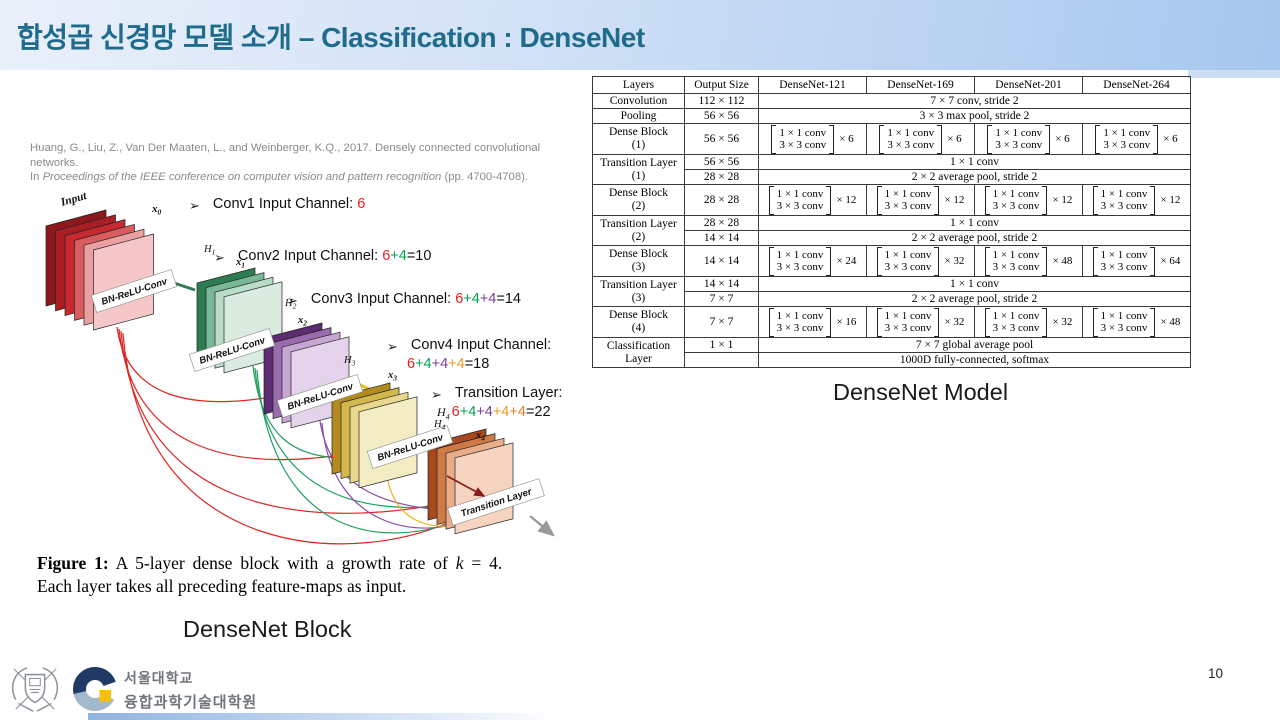 The image size is (1280, 720). Describe the element at coordinates (974, 101) in the screenshot. I see `convolution-op-cell: 7 × 7 conv, stride 2` at that location.